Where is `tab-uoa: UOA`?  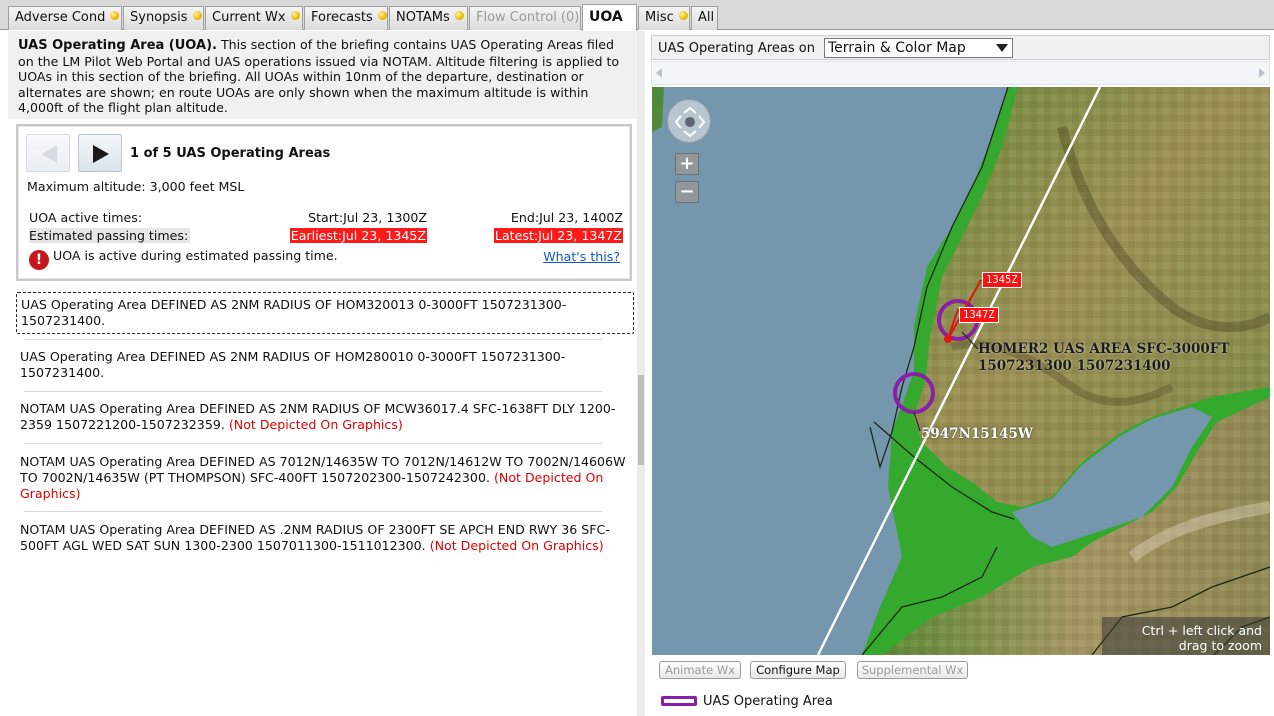
tab-uoa: UOA is located at coordinates (609, 17).